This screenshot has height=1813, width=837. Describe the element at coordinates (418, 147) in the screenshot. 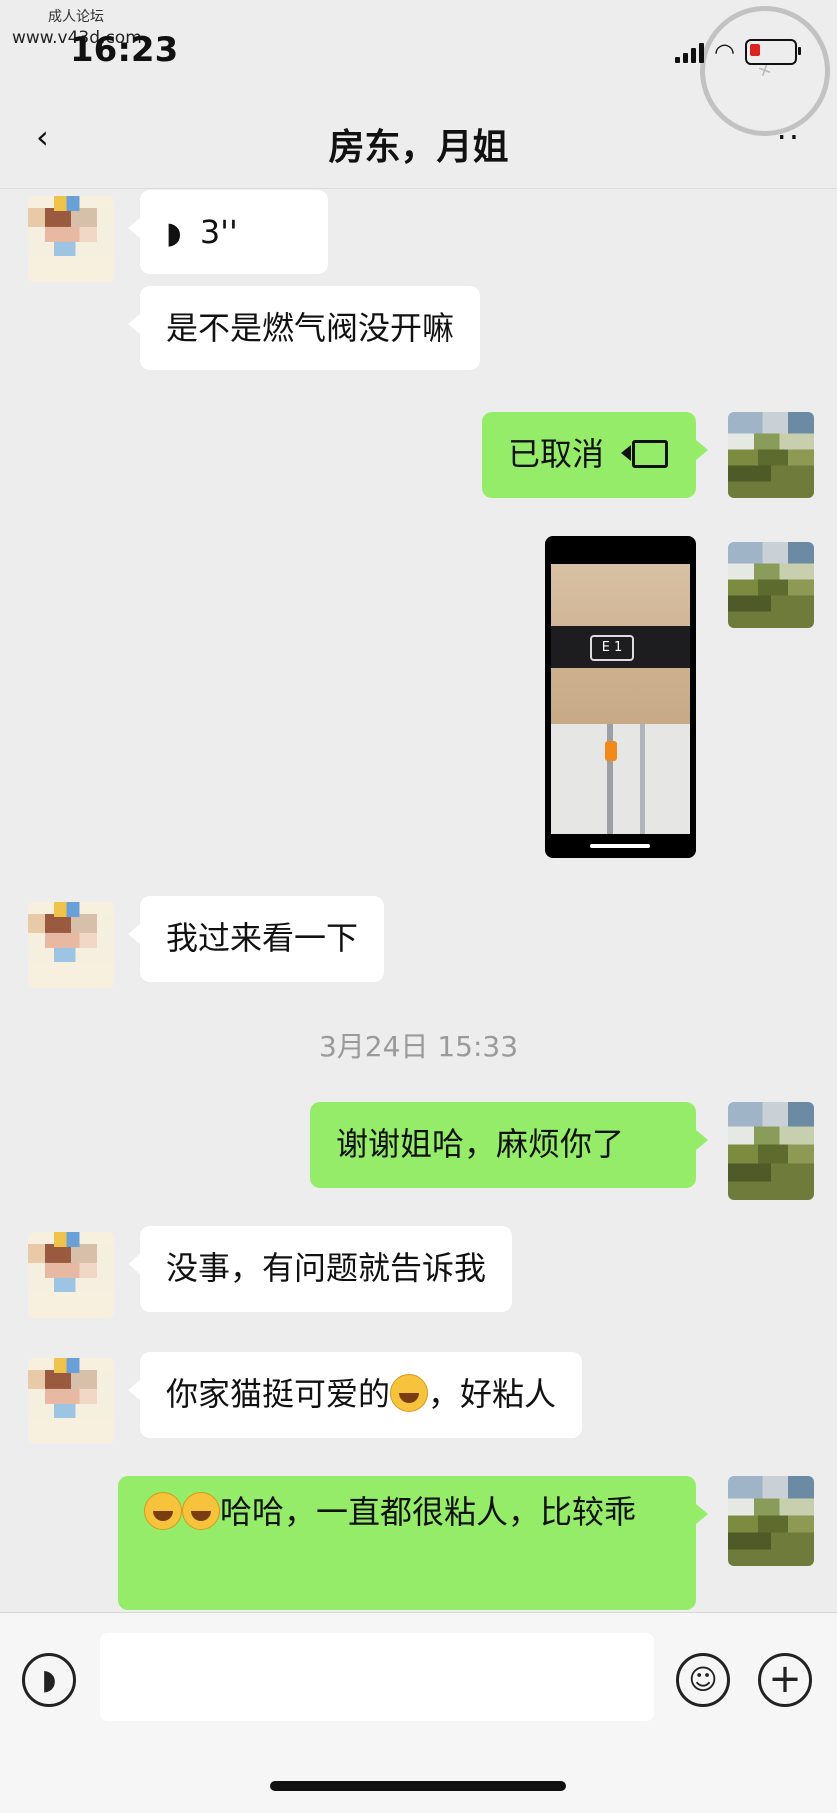

I see `chat-title: 房东，月姐` at that location.